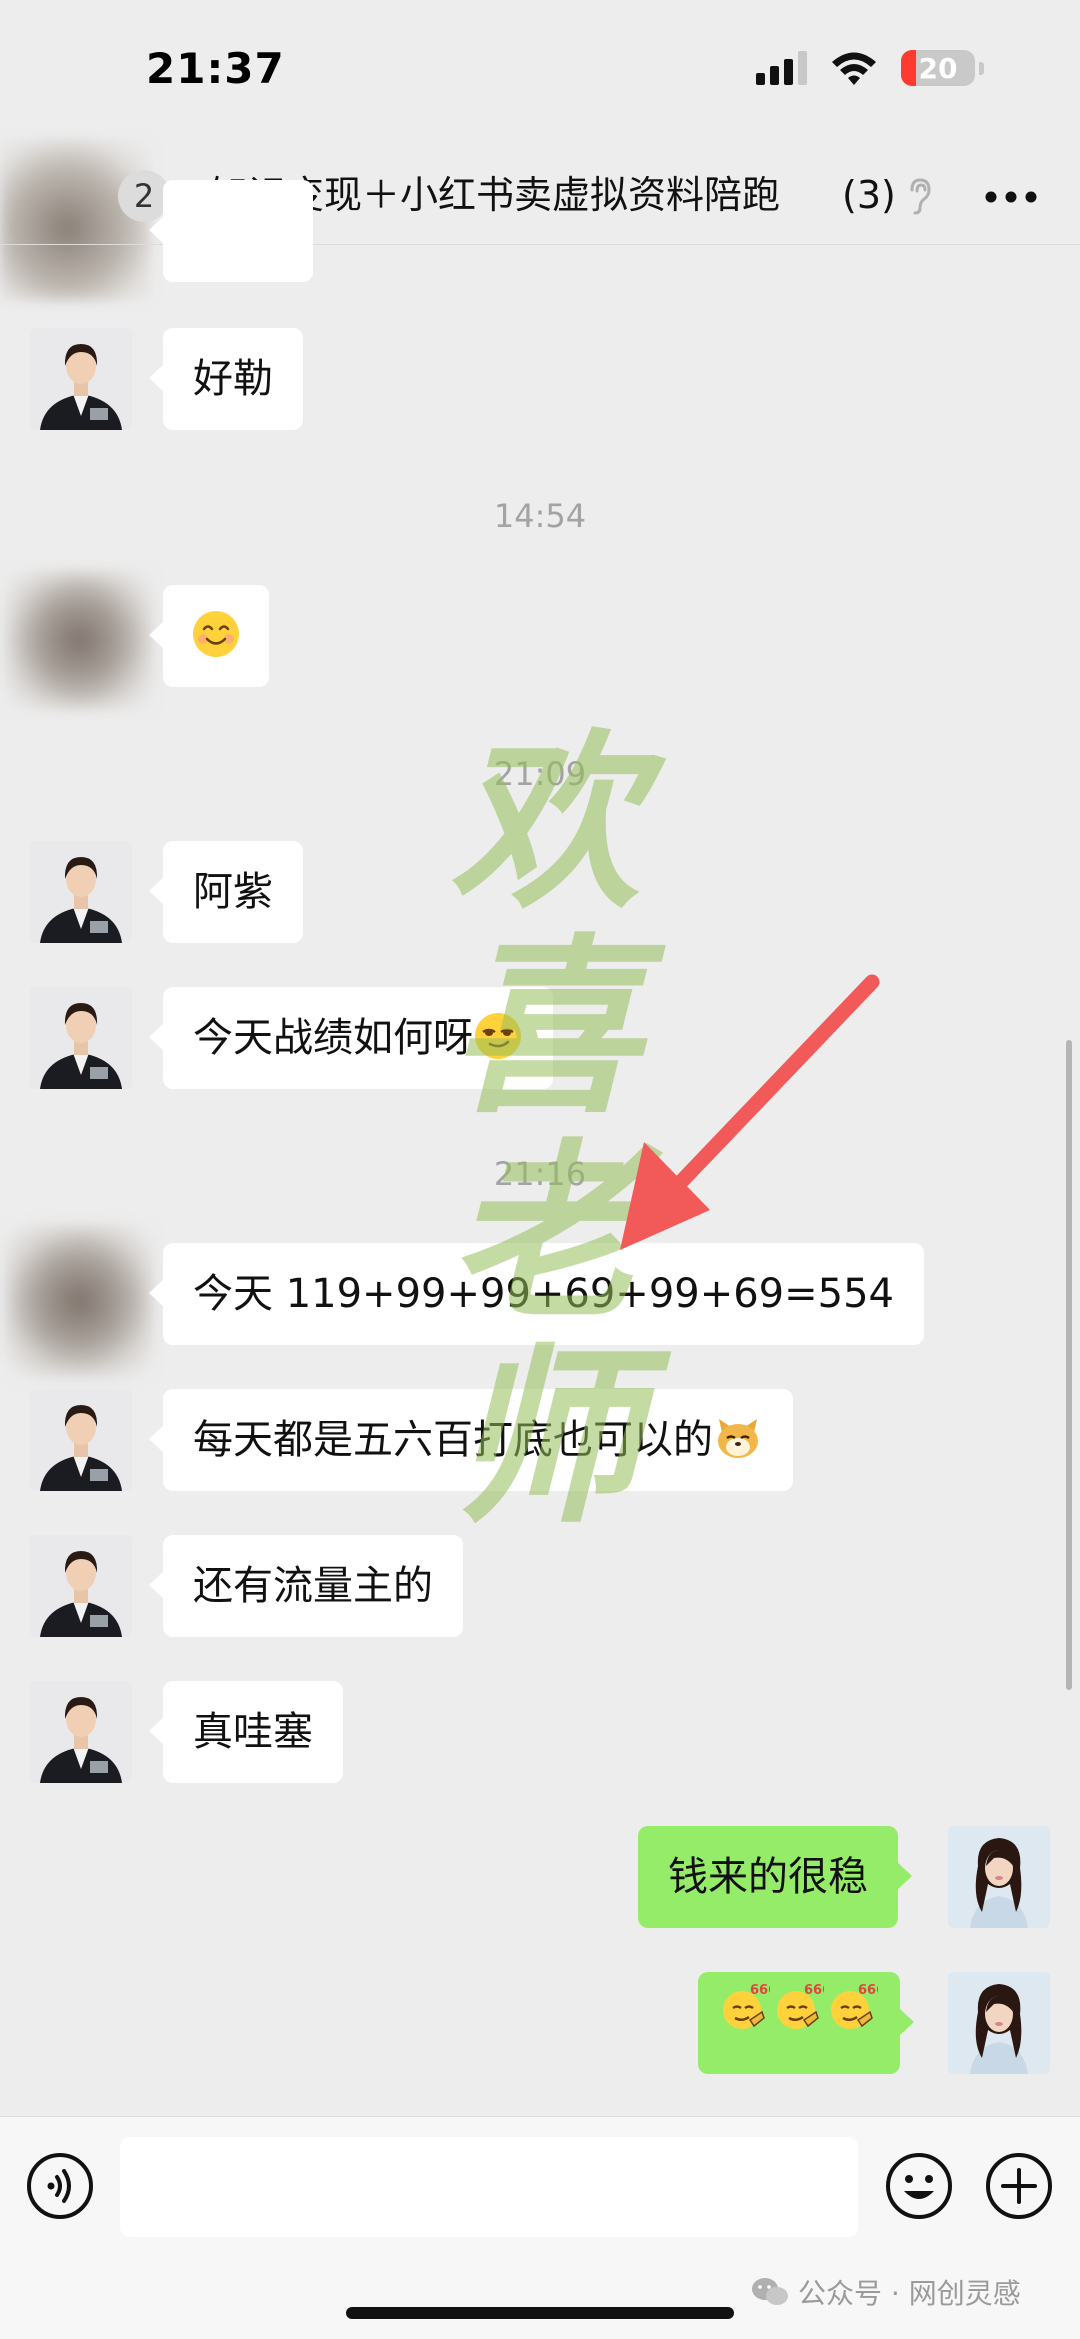  Describe the element at coordinates (781, 68) in the screenshot. I see `cellular-signal-icon` at that location.